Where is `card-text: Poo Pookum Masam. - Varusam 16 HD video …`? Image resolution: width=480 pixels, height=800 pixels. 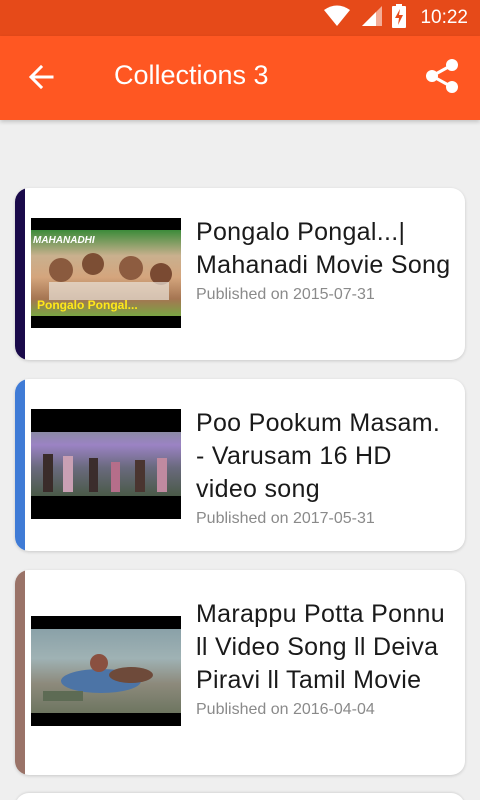
card-text: Poo Pookum Masam. - Varusam 16 HD video … is located at coordinates (323, 467).